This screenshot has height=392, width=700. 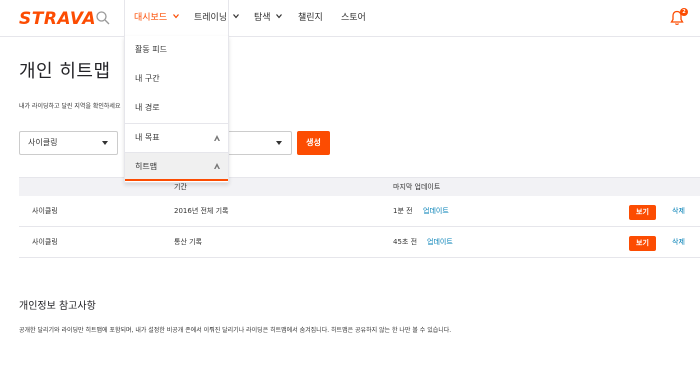 I want to click on strava-logo: STRAVA, so click(x=57, y=19).